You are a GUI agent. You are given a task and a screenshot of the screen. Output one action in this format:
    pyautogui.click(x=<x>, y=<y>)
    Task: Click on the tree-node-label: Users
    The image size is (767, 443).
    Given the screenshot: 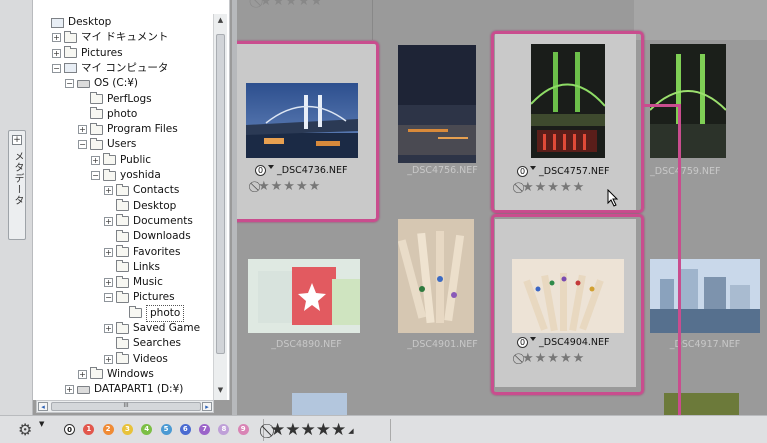 What is the action you would take?
    pyautogui.click(x=121, y=144)
    